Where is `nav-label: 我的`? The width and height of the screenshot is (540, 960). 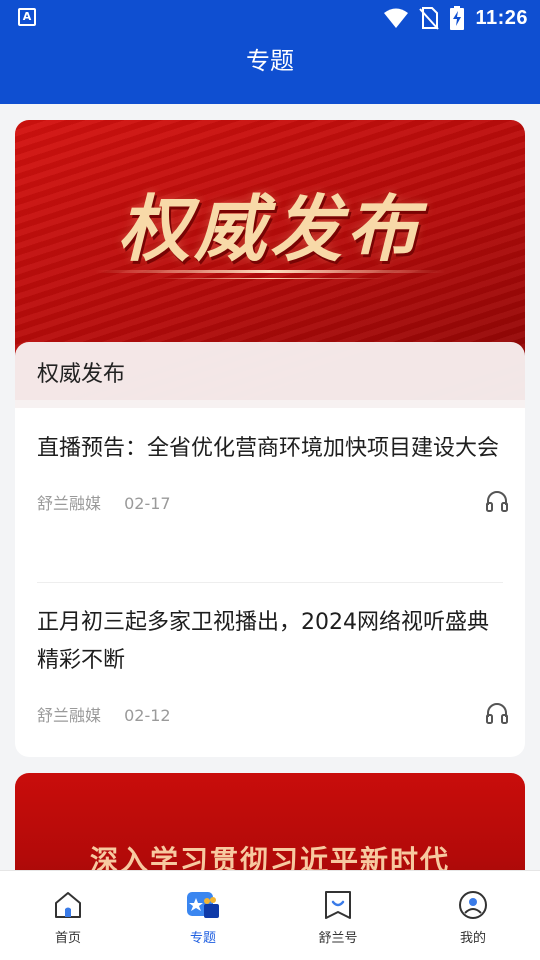
nav-label: 我的 is located at coordinates (472, 938).